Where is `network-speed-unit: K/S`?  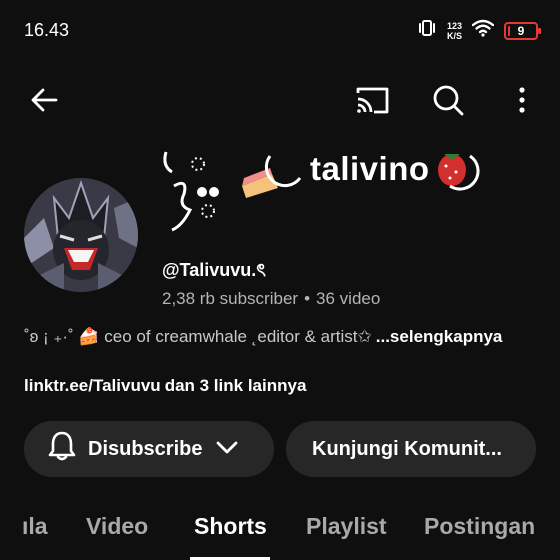
network-speed-unit: K/S is located at coordinates (454, 35).